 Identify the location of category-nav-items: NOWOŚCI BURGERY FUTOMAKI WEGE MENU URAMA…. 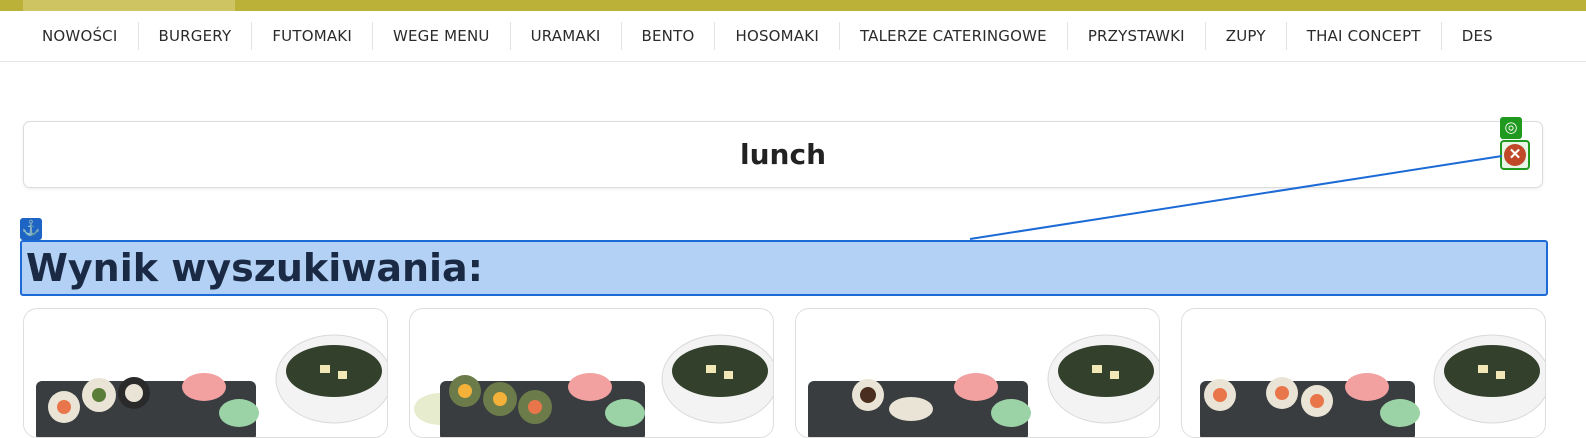
(767, 36).